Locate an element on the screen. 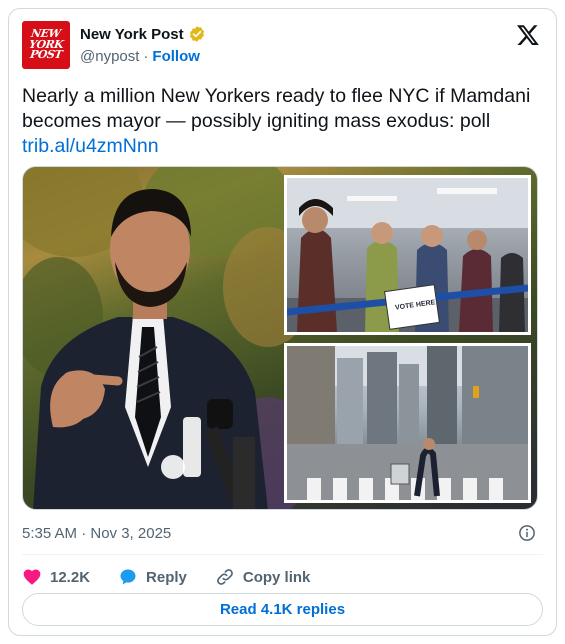 This screenshot has height=644, width=565. tweet-link: trib.al/u4zmNnn is located at coordinates (282, 146).